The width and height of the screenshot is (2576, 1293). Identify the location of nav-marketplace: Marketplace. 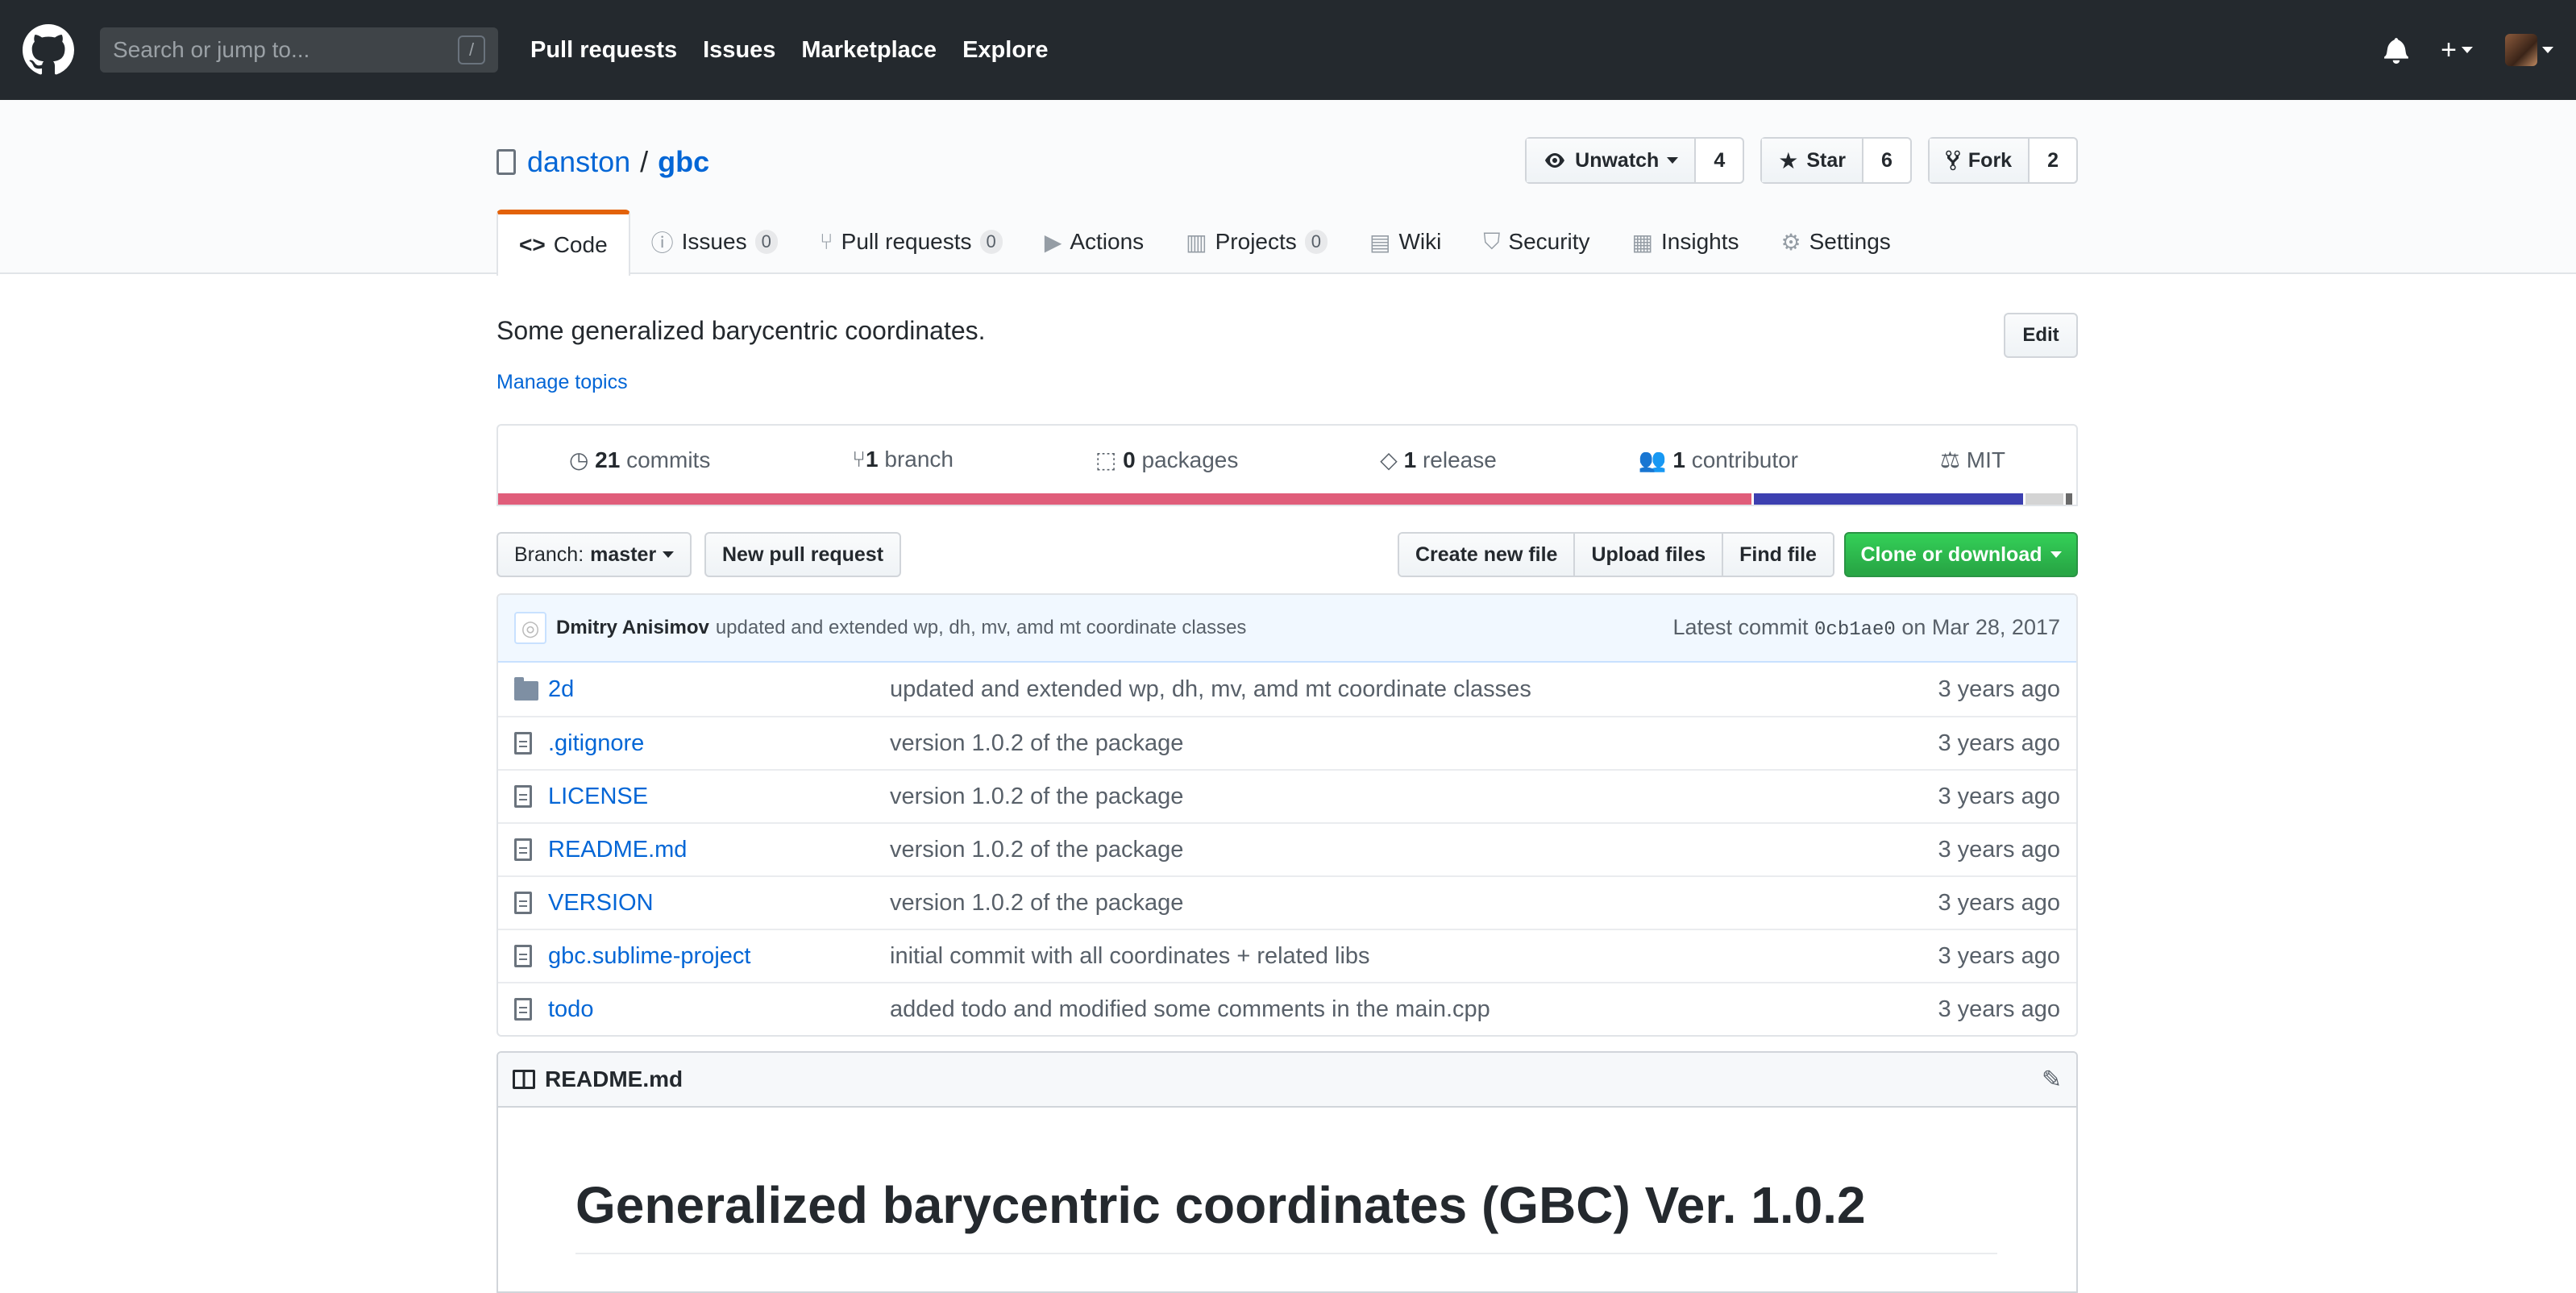
(869, 50).